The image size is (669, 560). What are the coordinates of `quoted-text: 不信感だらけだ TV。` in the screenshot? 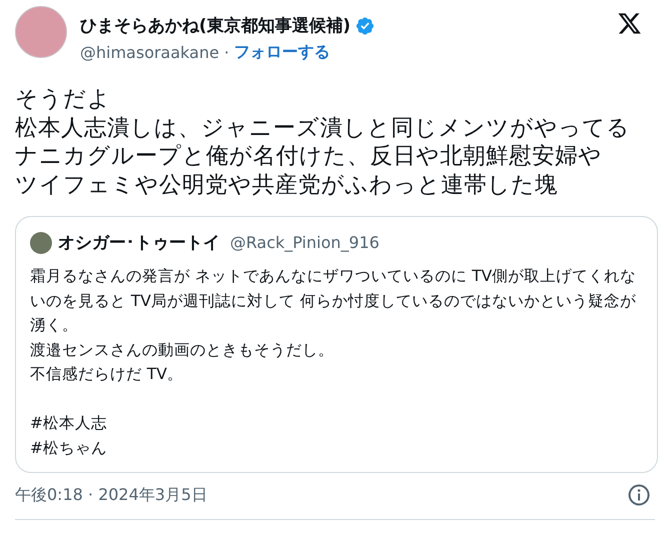 It's located at (107, 374).